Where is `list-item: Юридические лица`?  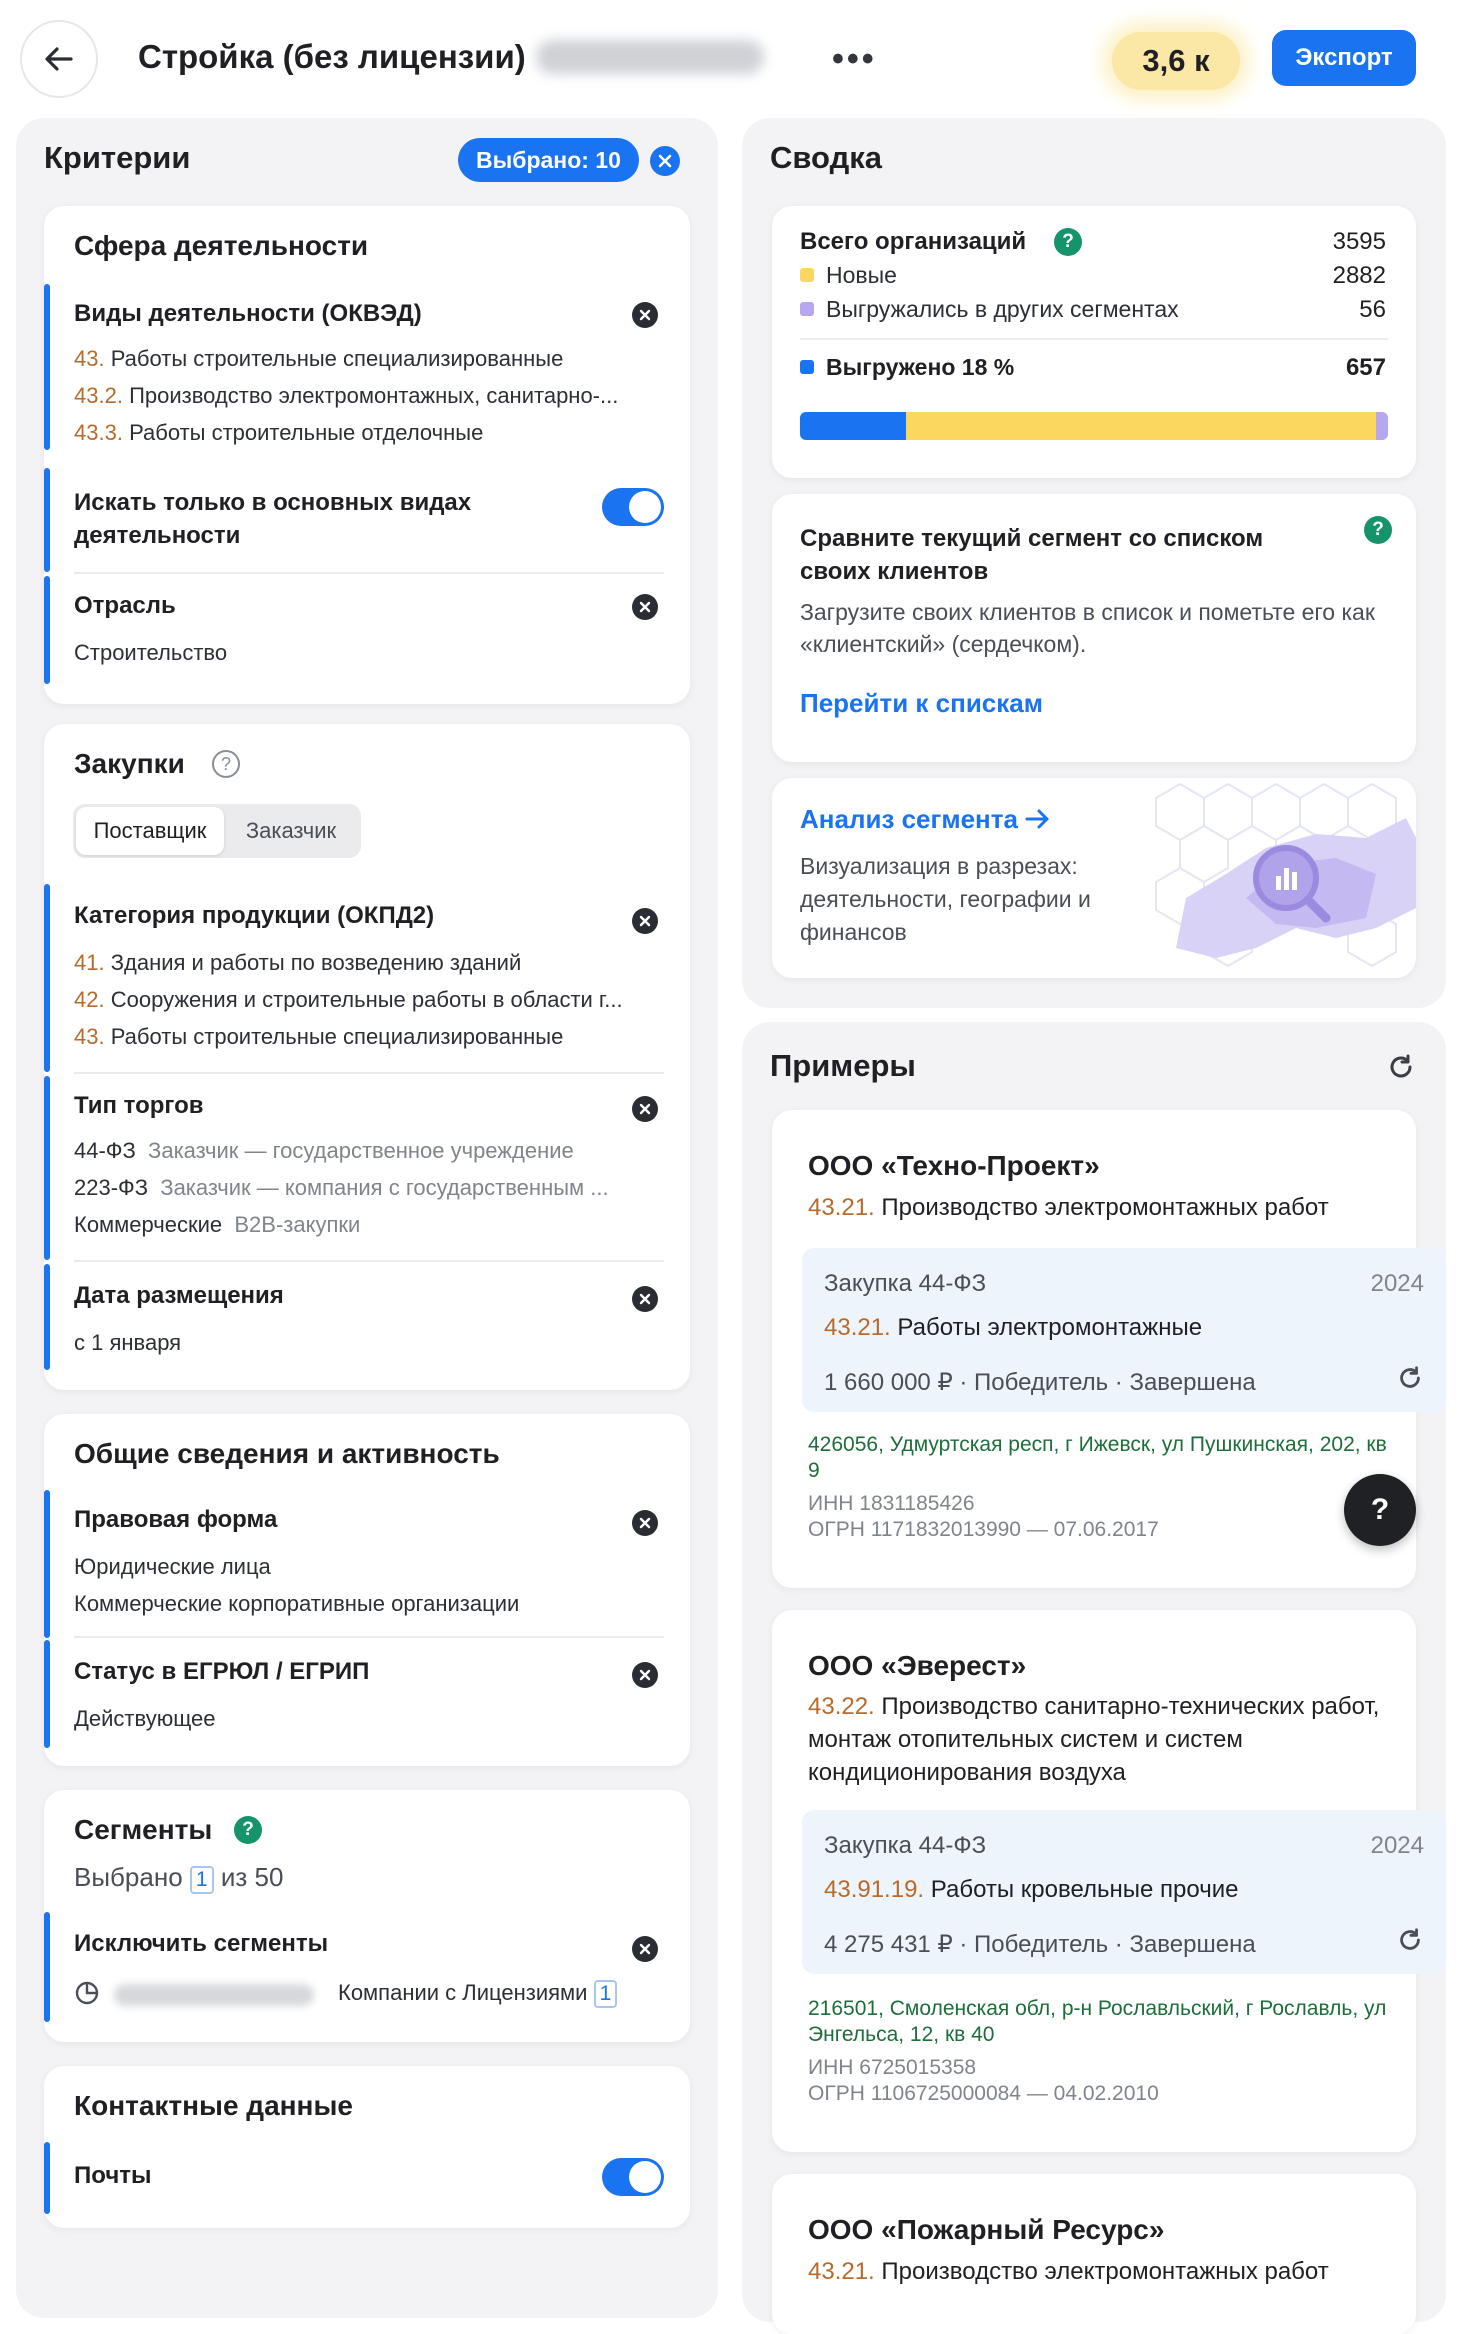
list-item: Юридические лица is located at coordinates (172, 1566).